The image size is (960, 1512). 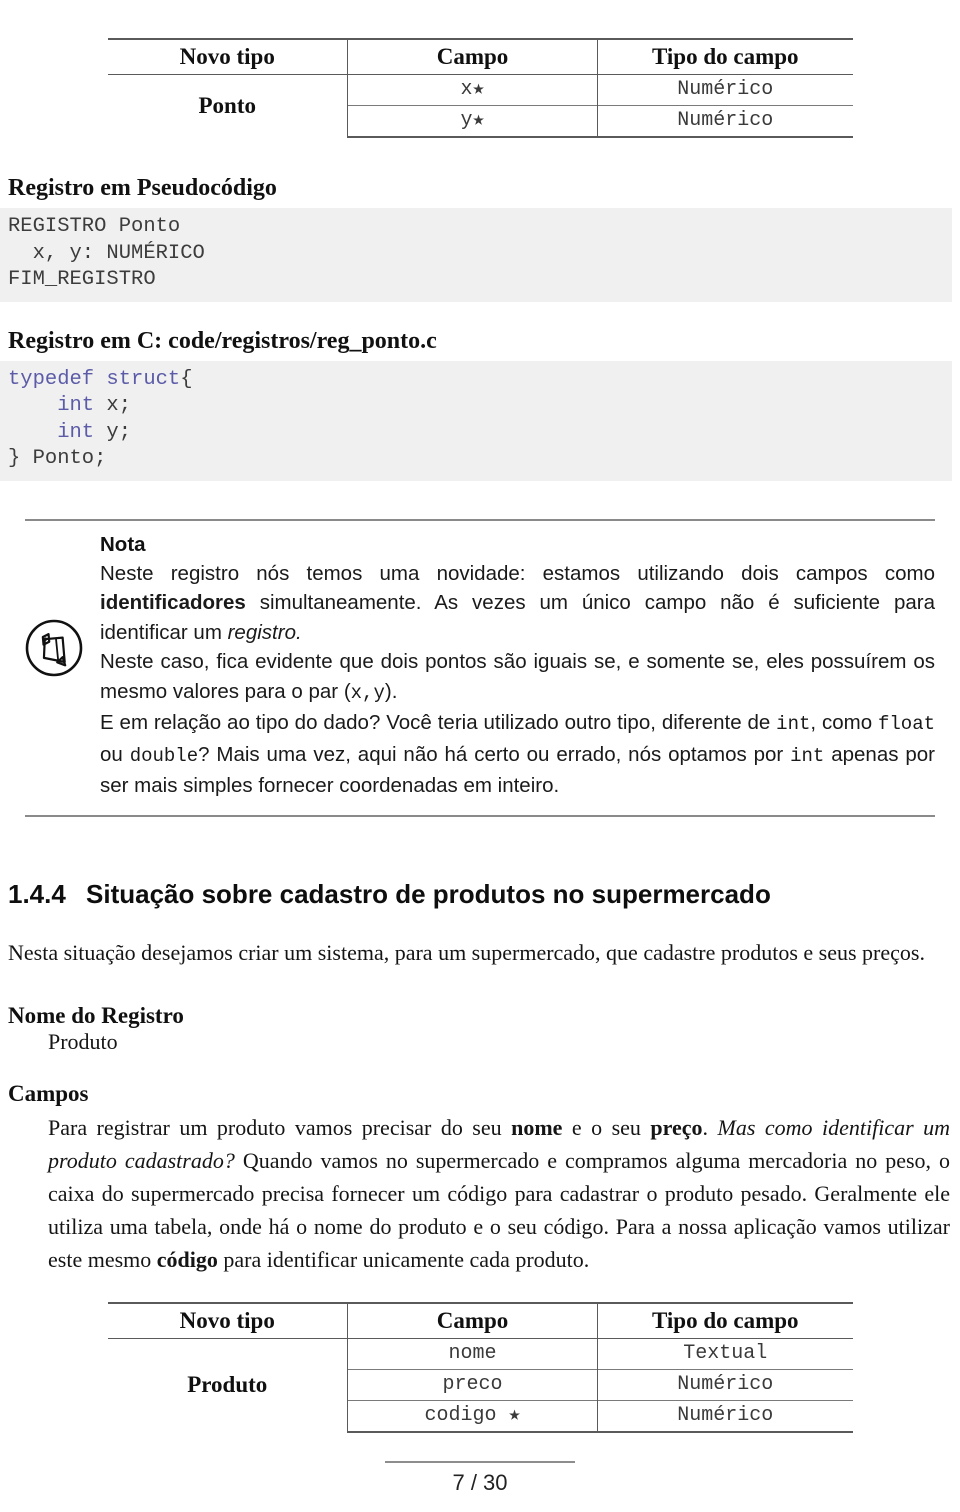 I want to click on nome-do-registro-label: Nome do Registro, so click(x=96, y=1015).